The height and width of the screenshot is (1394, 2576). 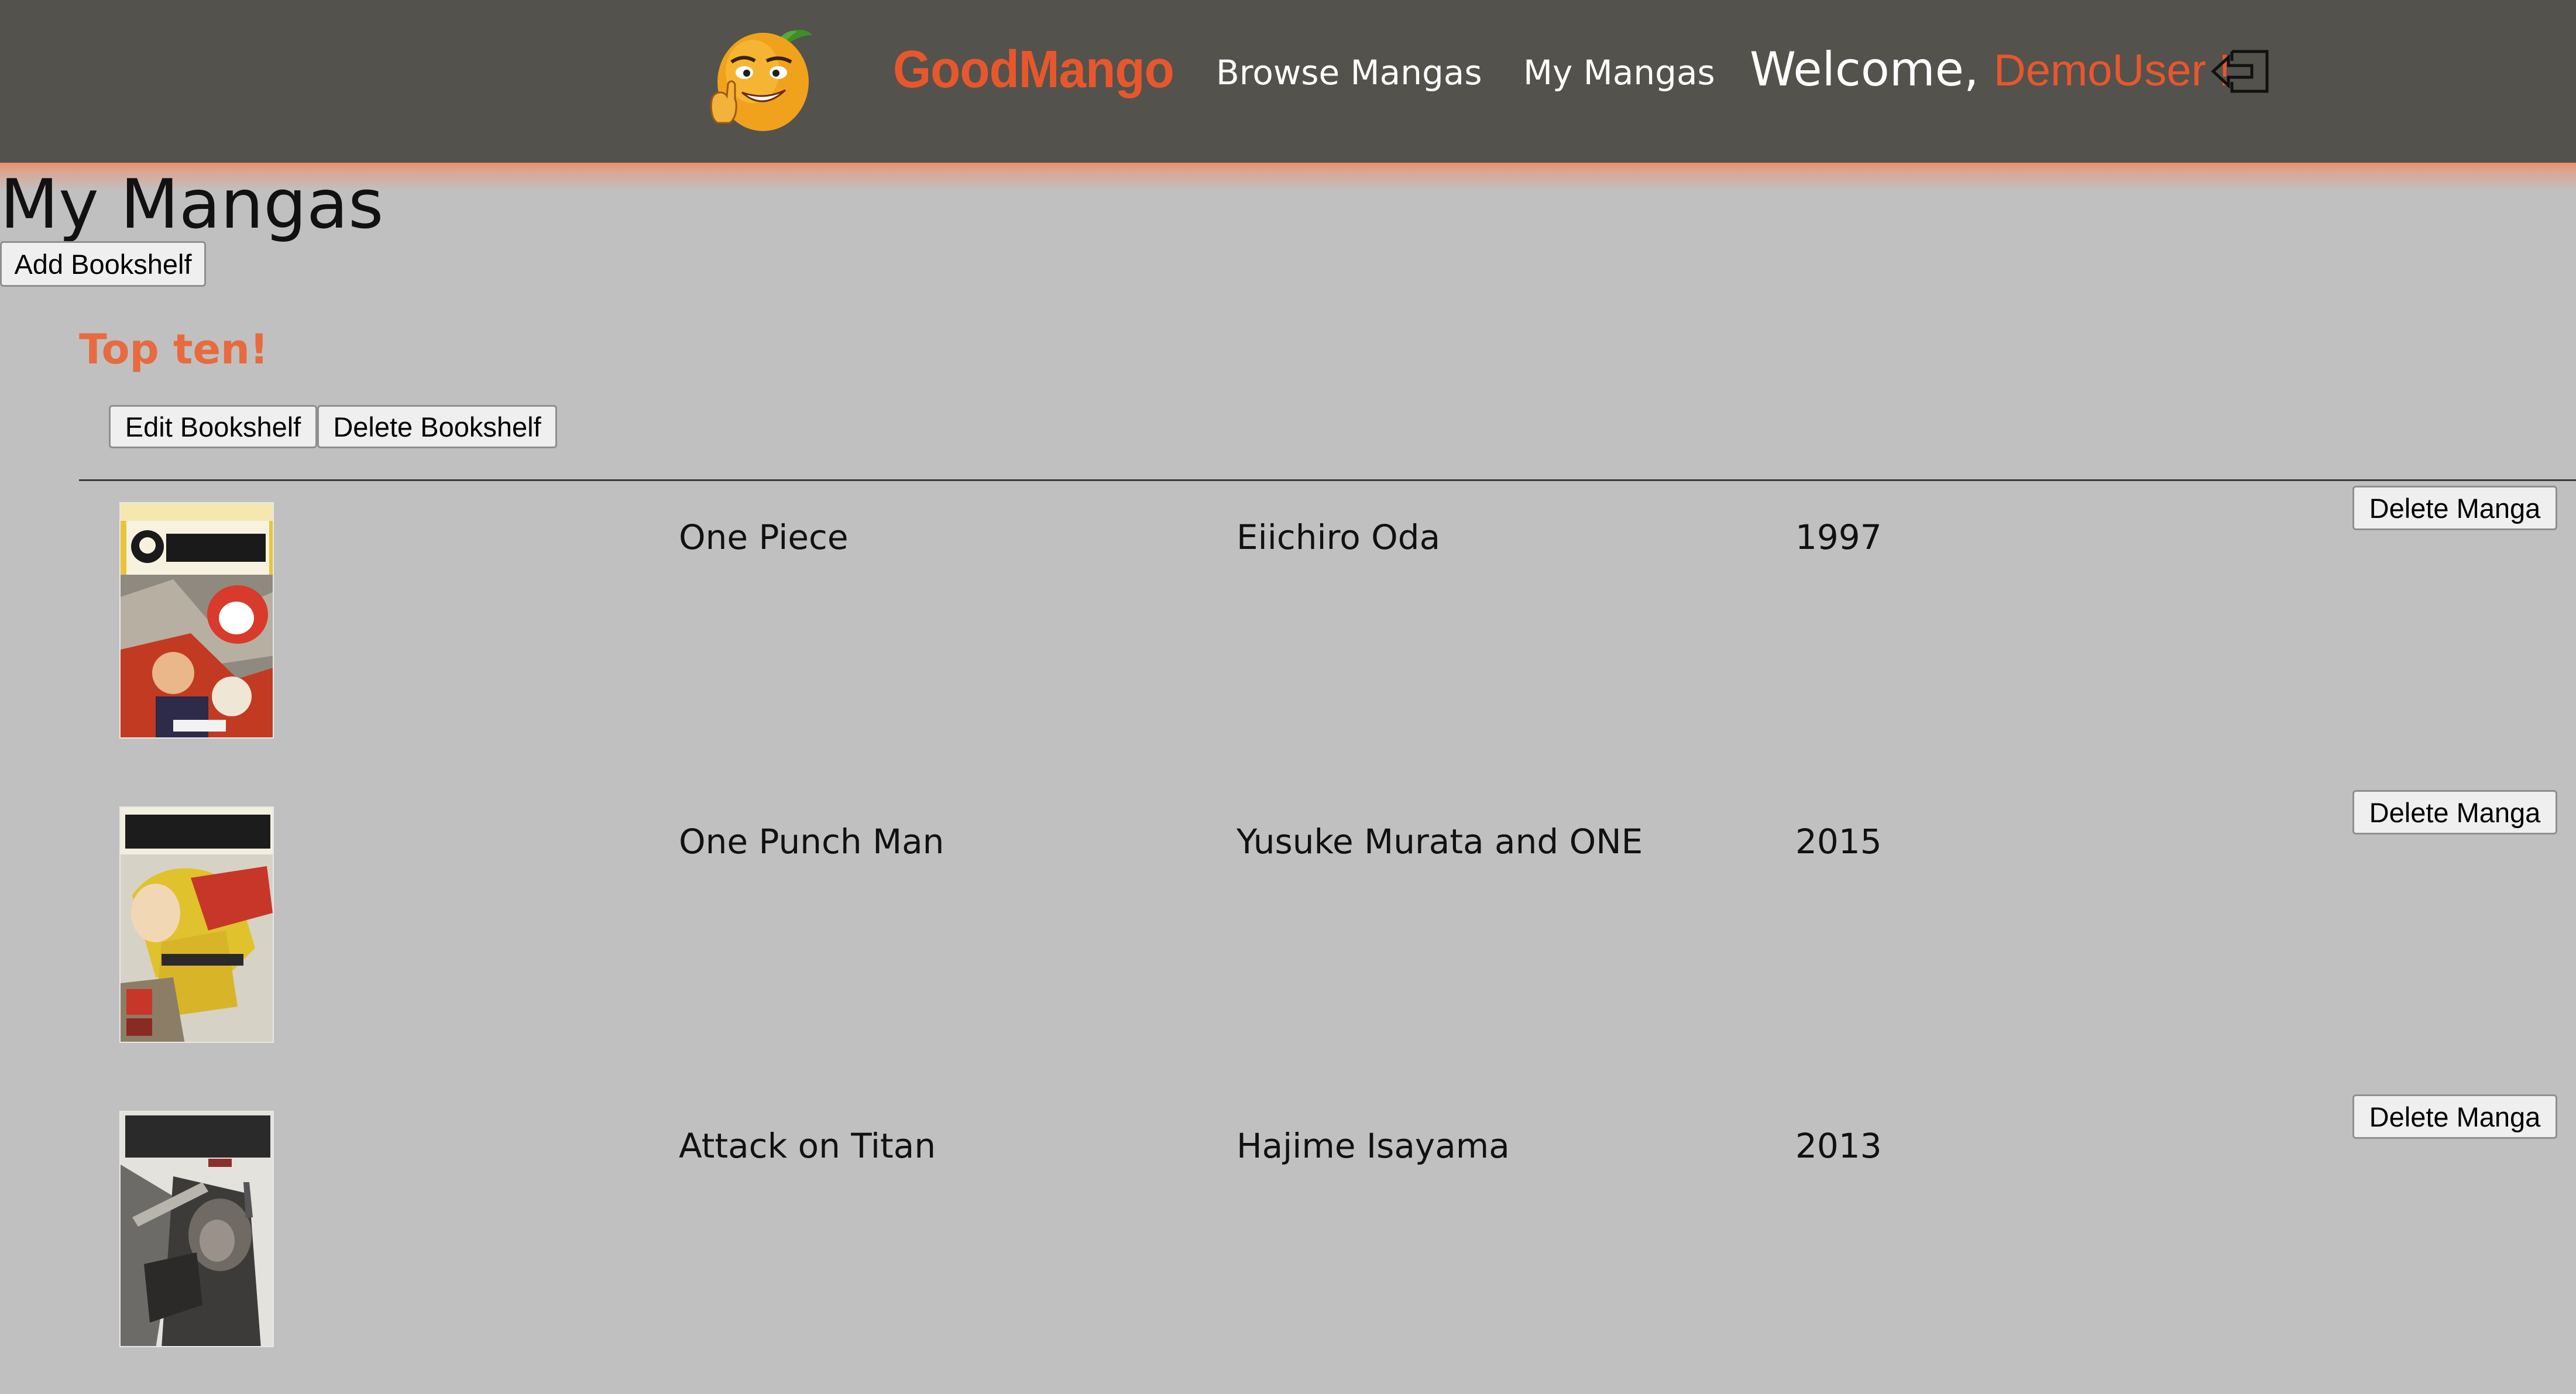 What do you see at coordinates (196, 620) in the screenshot?
I see `manga-cover-one-piece` at bounding box center [196, 620].